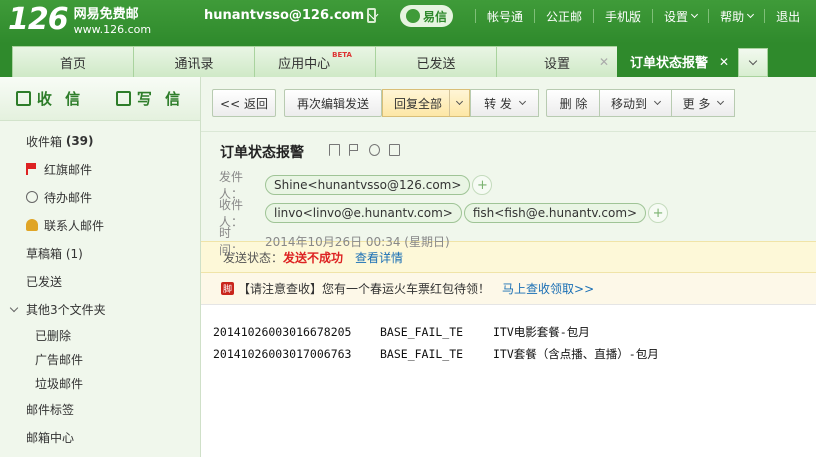 This screenshot has height=457, width=816. What do you see at coordinates (412, 16) in the screenshot?
I see `yixin-icon` at bounding box center [412, 16].